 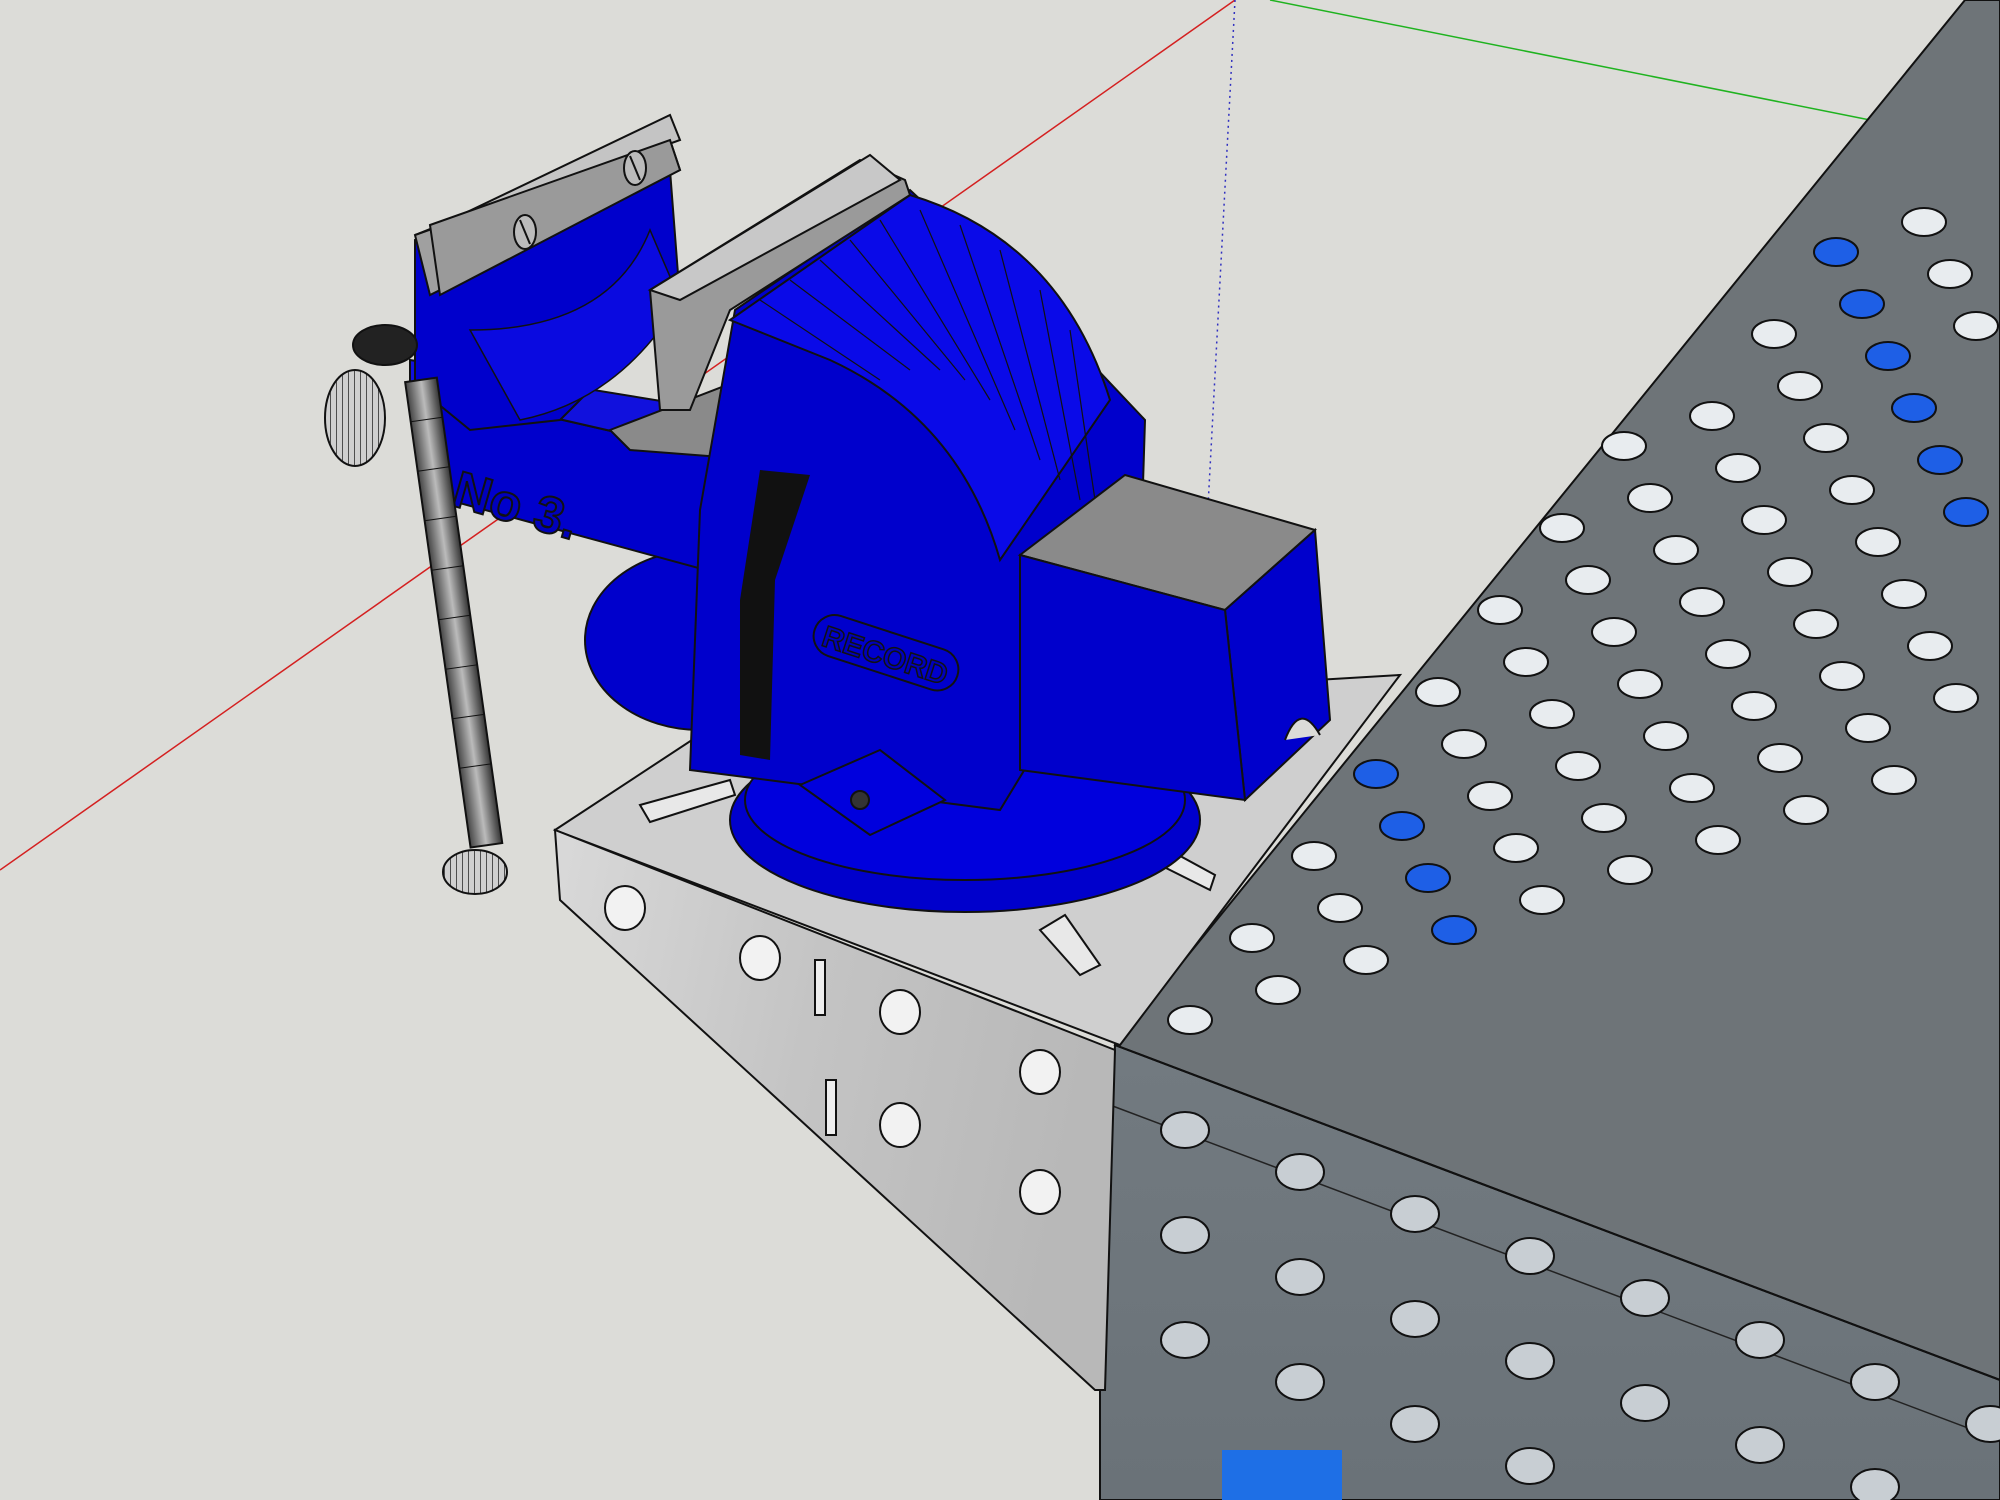 I want to click on green-axis, so click(x=1570, y=60).